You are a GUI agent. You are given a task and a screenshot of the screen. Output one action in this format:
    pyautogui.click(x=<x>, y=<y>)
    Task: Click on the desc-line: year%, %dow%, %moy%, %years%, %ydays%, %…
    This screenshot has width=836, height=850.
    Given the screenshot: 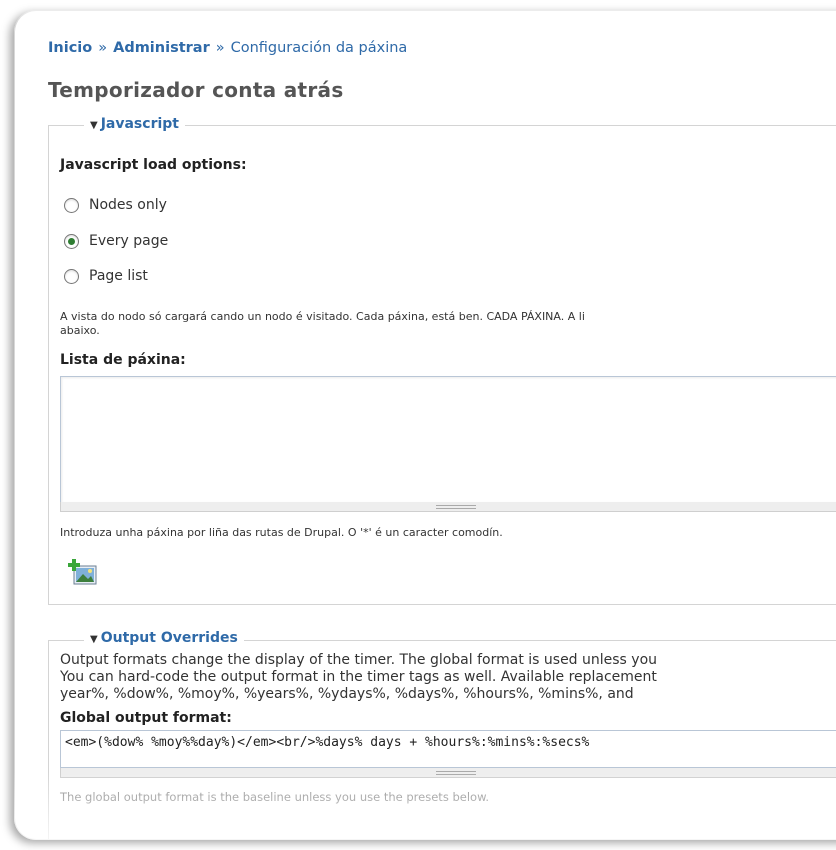 What is the action you would take?
    pyautogui.click(x=347, y=694)
    